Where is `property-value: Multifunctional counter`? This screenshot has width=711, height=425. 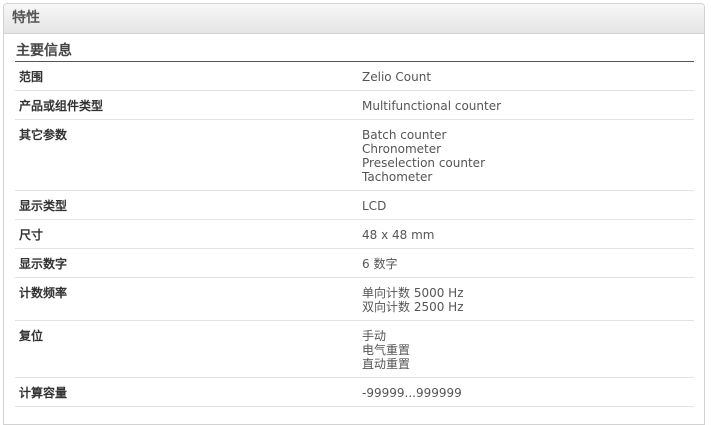 property-value: Multifunctional counter is located at coordinates (526, 105).